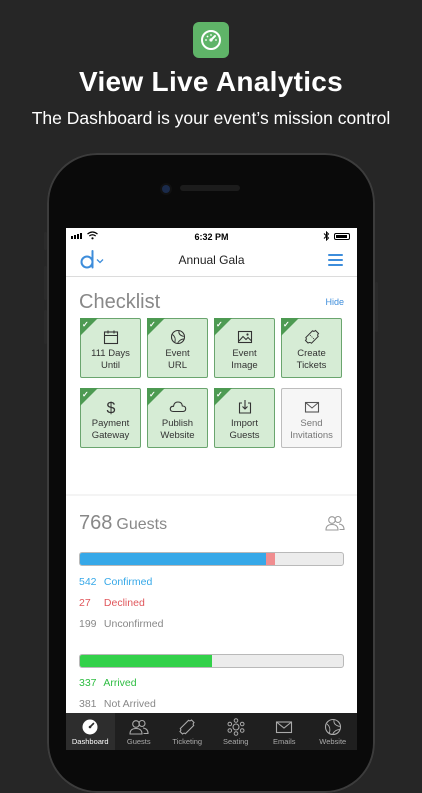  Describe the element at coordinates (128, 582) in the screenshot. I see `confirmed-label: Confirmed` at that location.